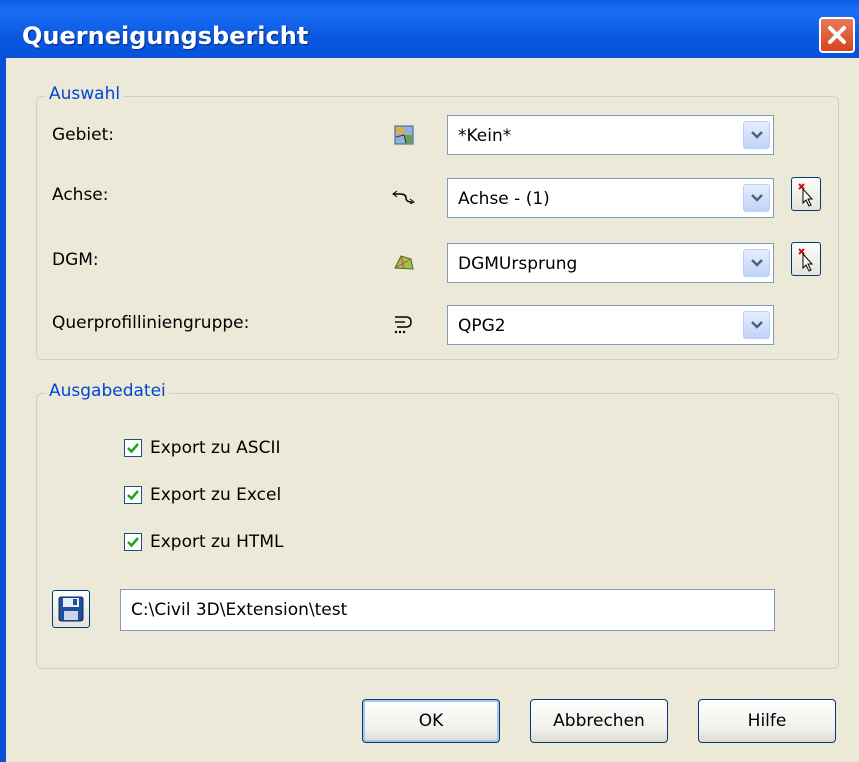 The height and width of the screenshot is (762, 859). What do you see at coordinates (165, 36) in the screenshot?
I see `window-title: Querneigungsbericht` at bounding box center [165, 36].